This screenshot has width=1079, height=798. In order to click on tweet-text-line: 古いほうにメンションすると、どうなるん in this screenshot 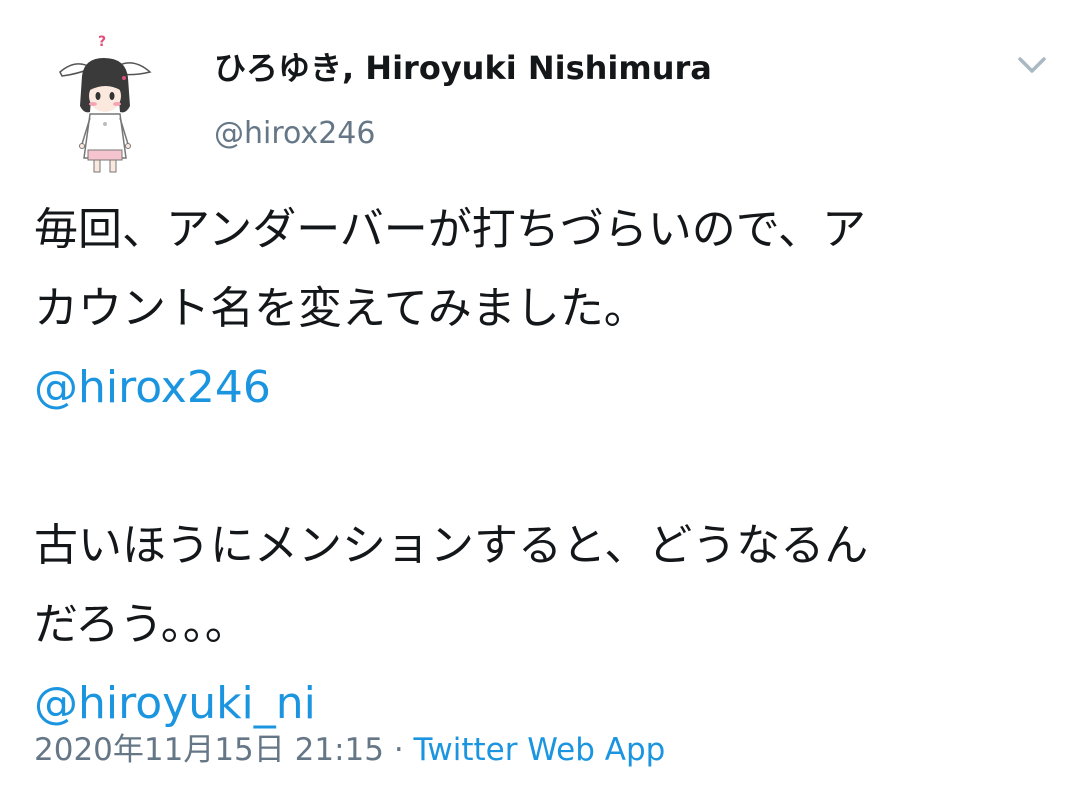, I will do `click(451, 545)`.